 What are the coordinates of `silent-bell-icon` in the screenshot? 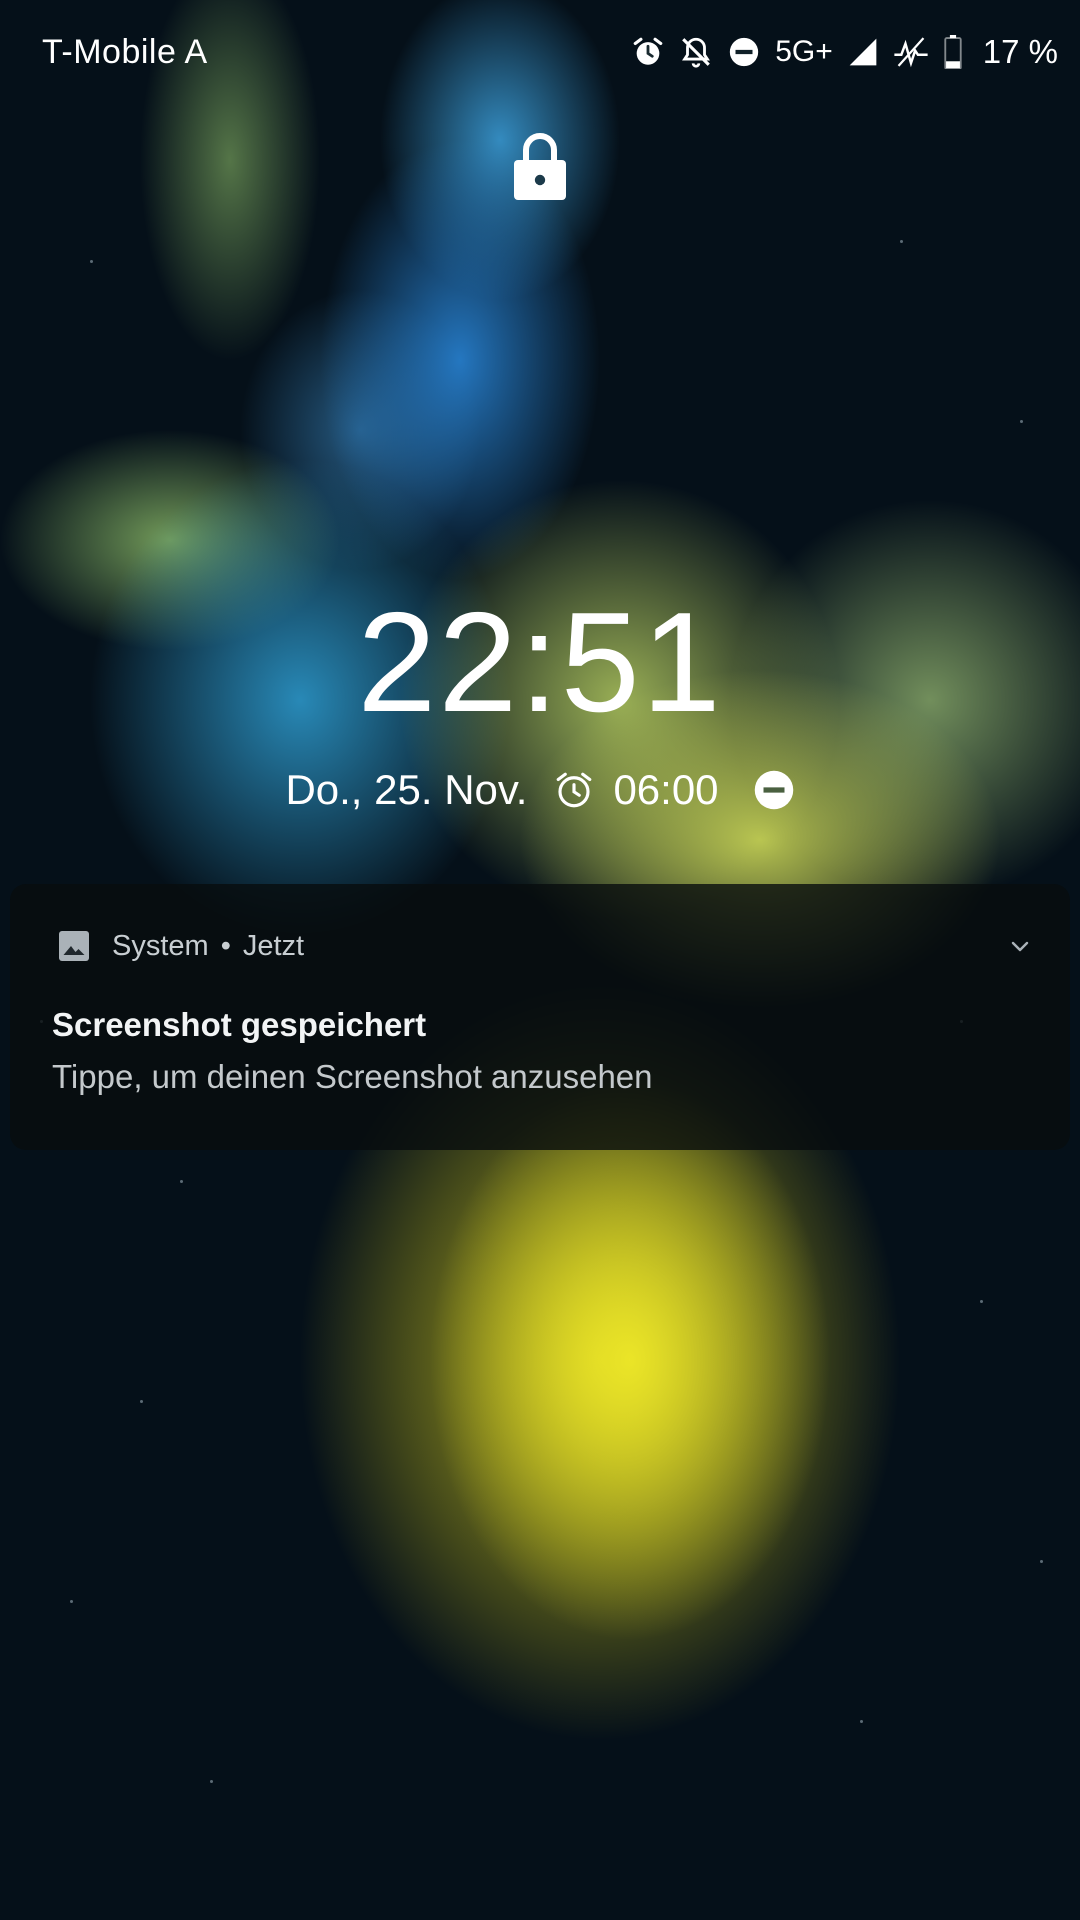 It's located at (696, 52).